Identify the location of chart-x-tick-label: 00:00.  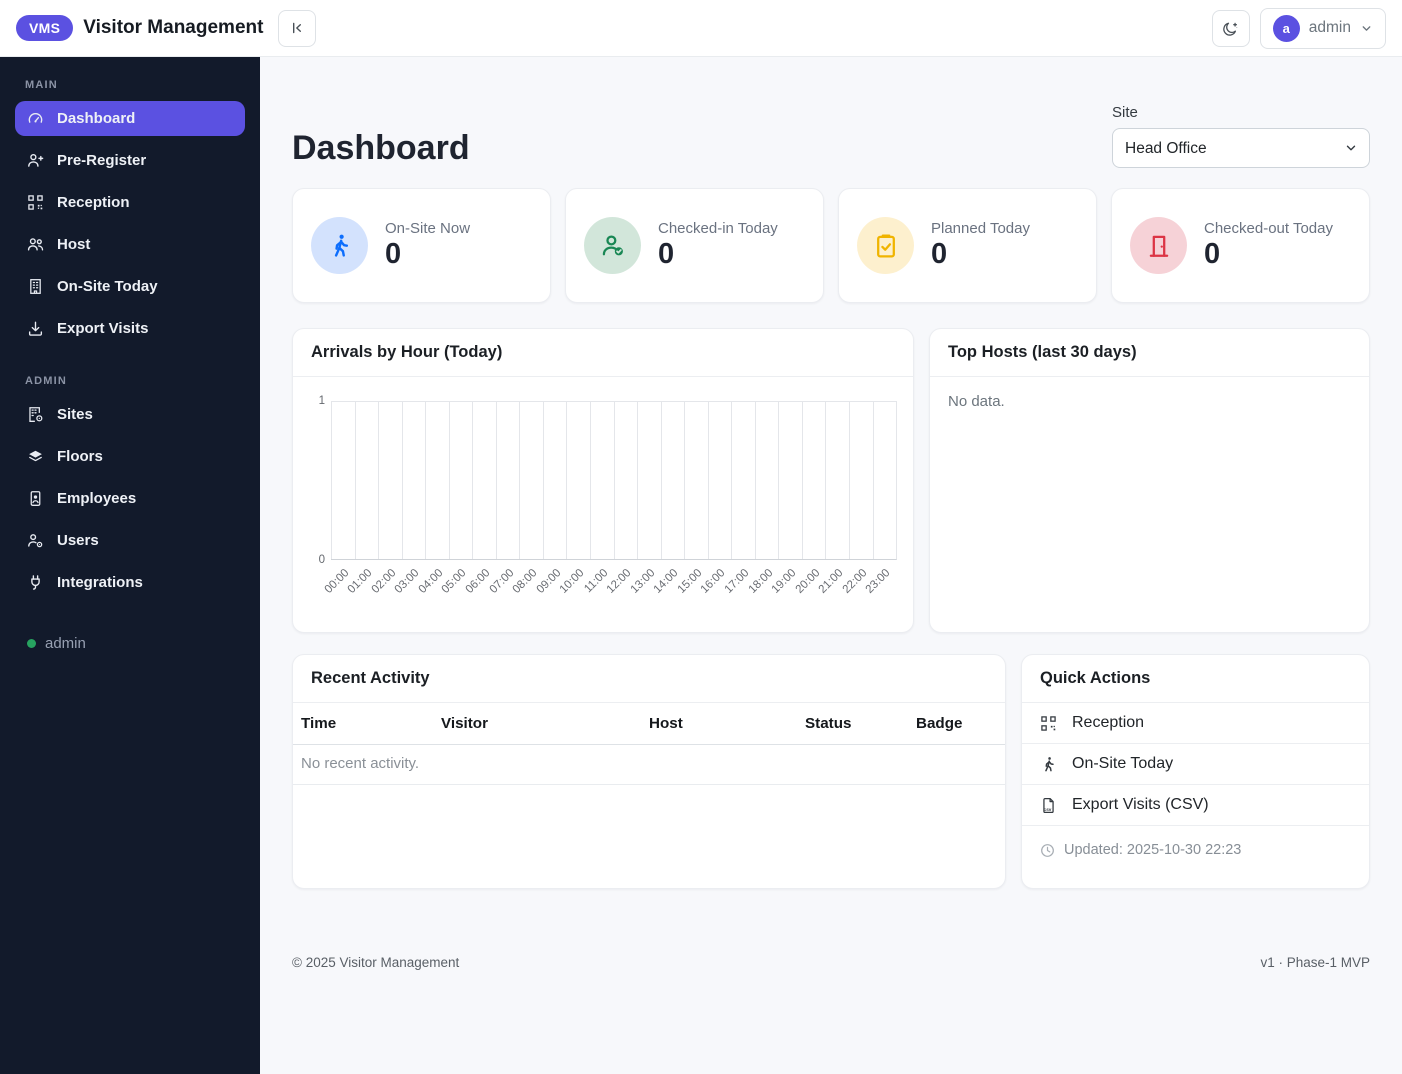
(337, 581).